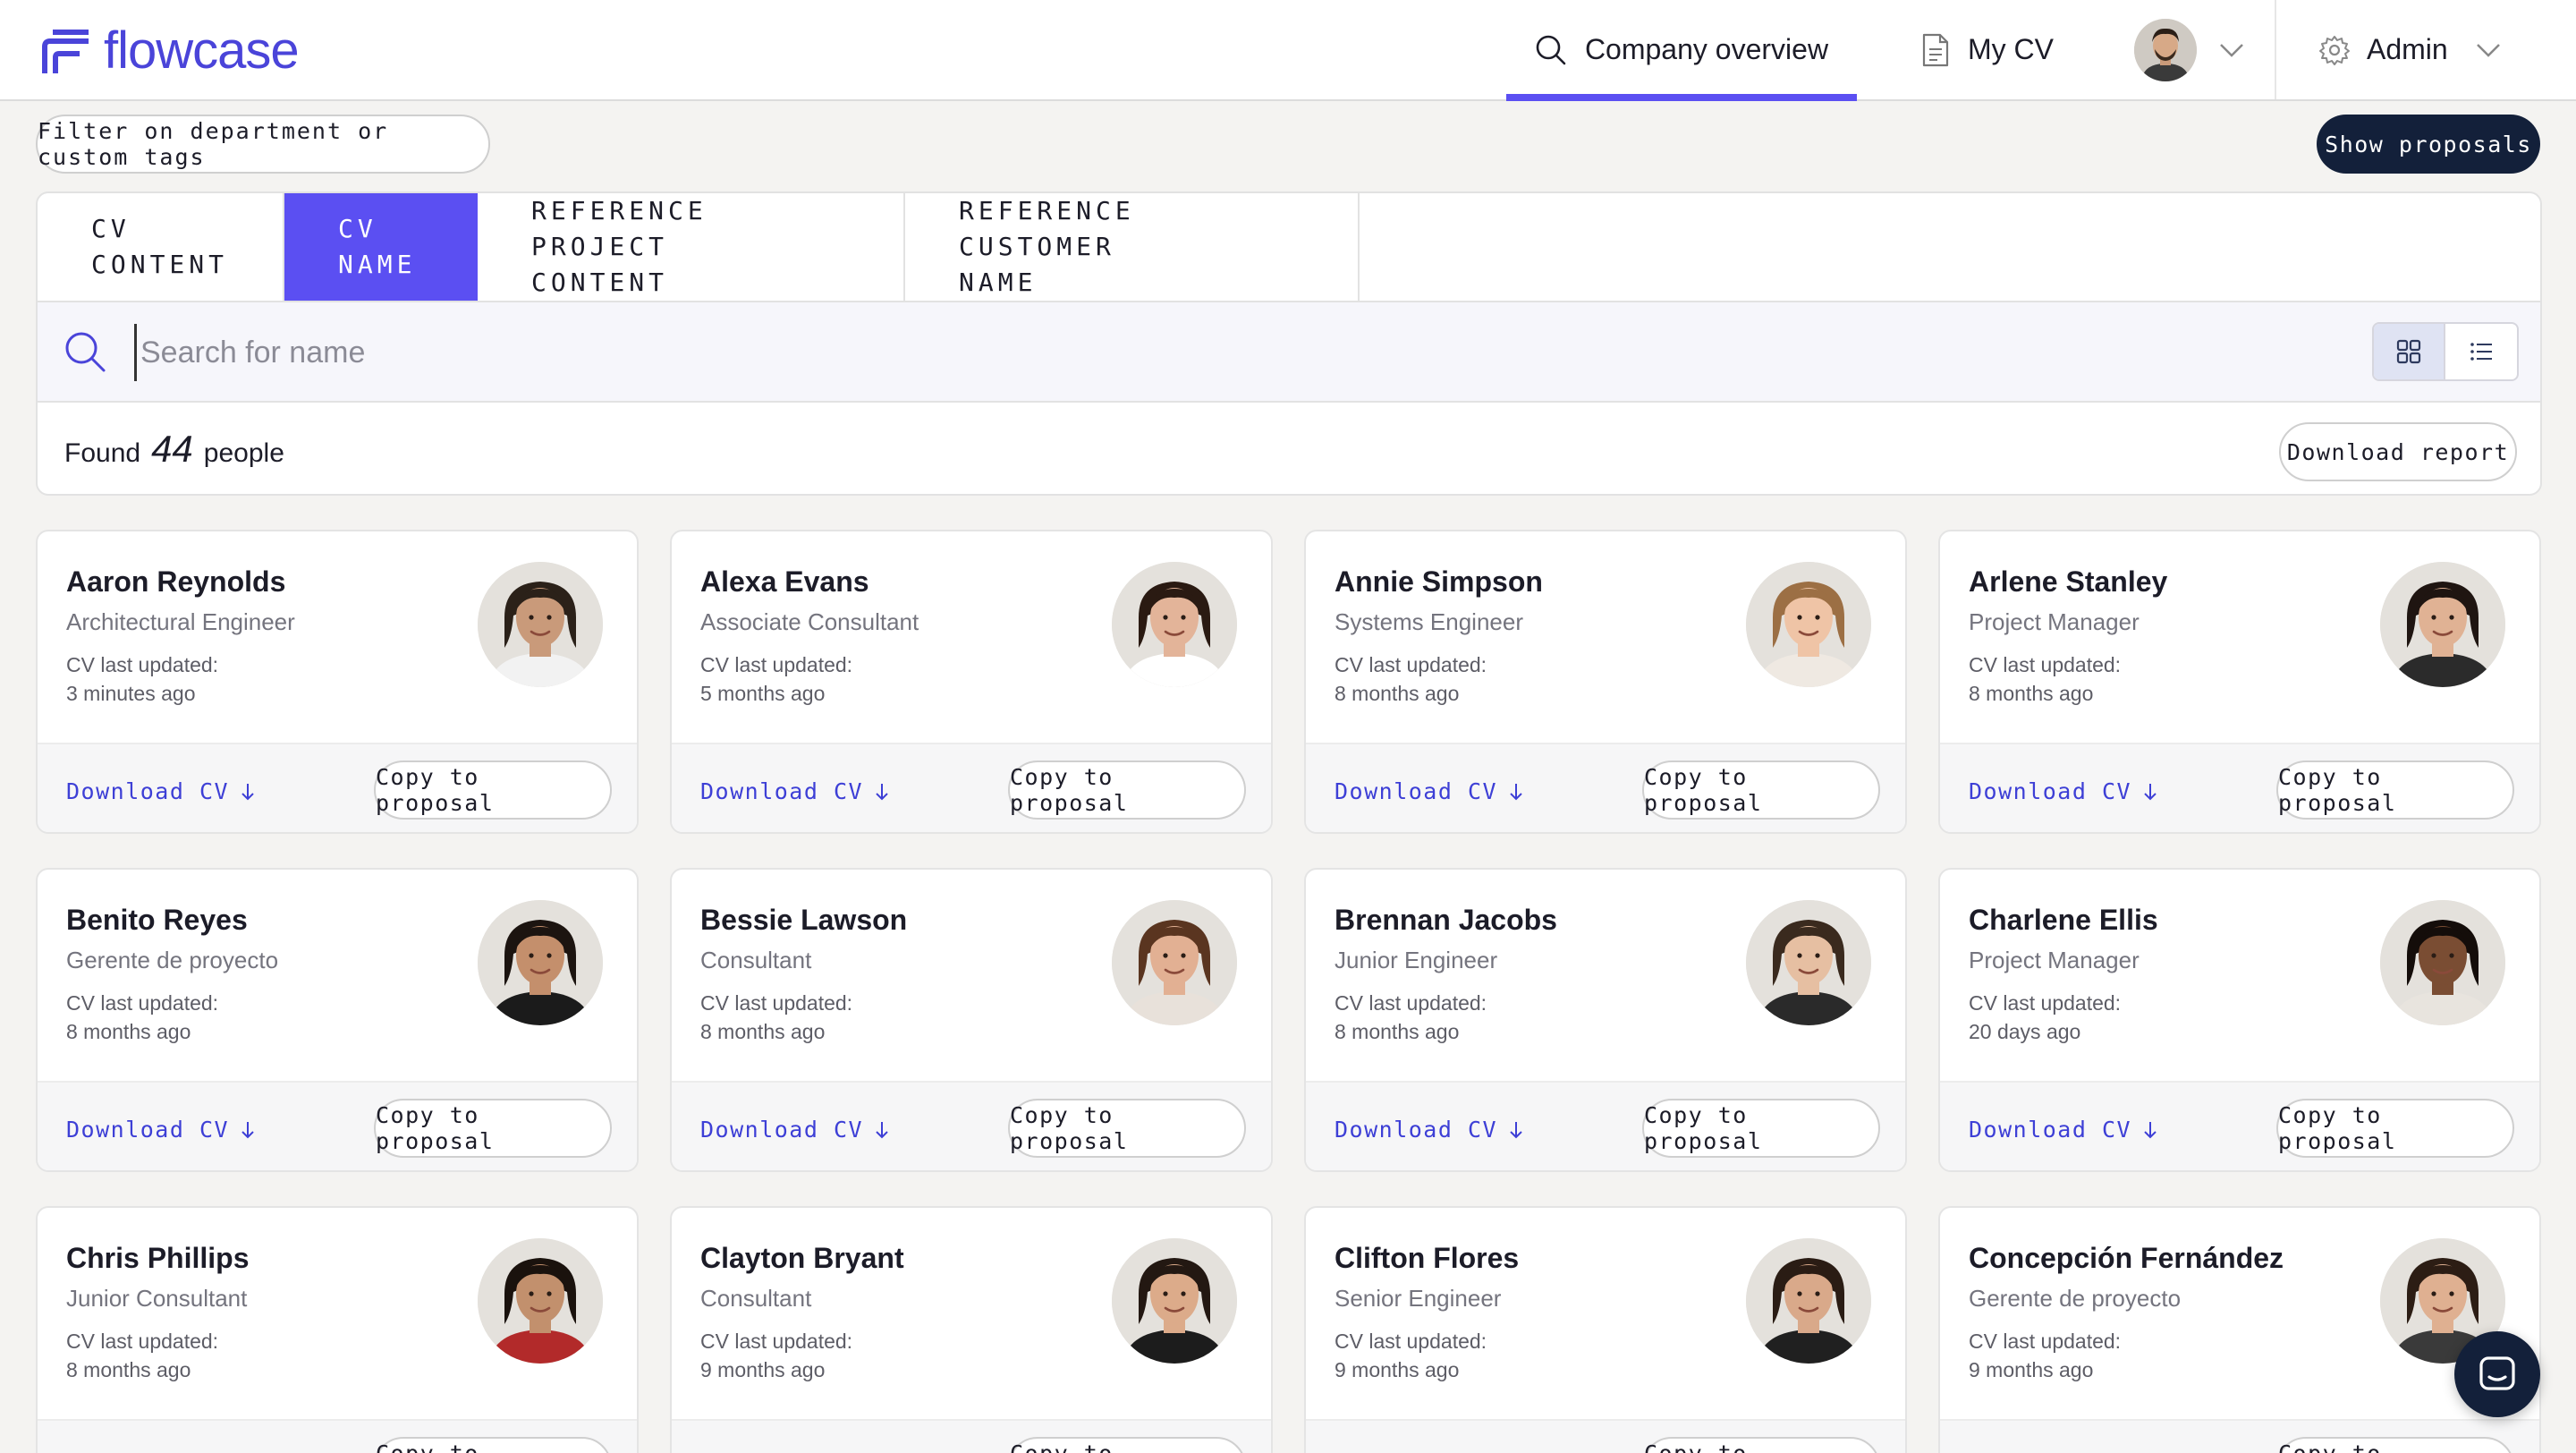 The image size is (2576, 1453). I want to click on tab-cv-content: CV CONTENT, so click(161, 247).